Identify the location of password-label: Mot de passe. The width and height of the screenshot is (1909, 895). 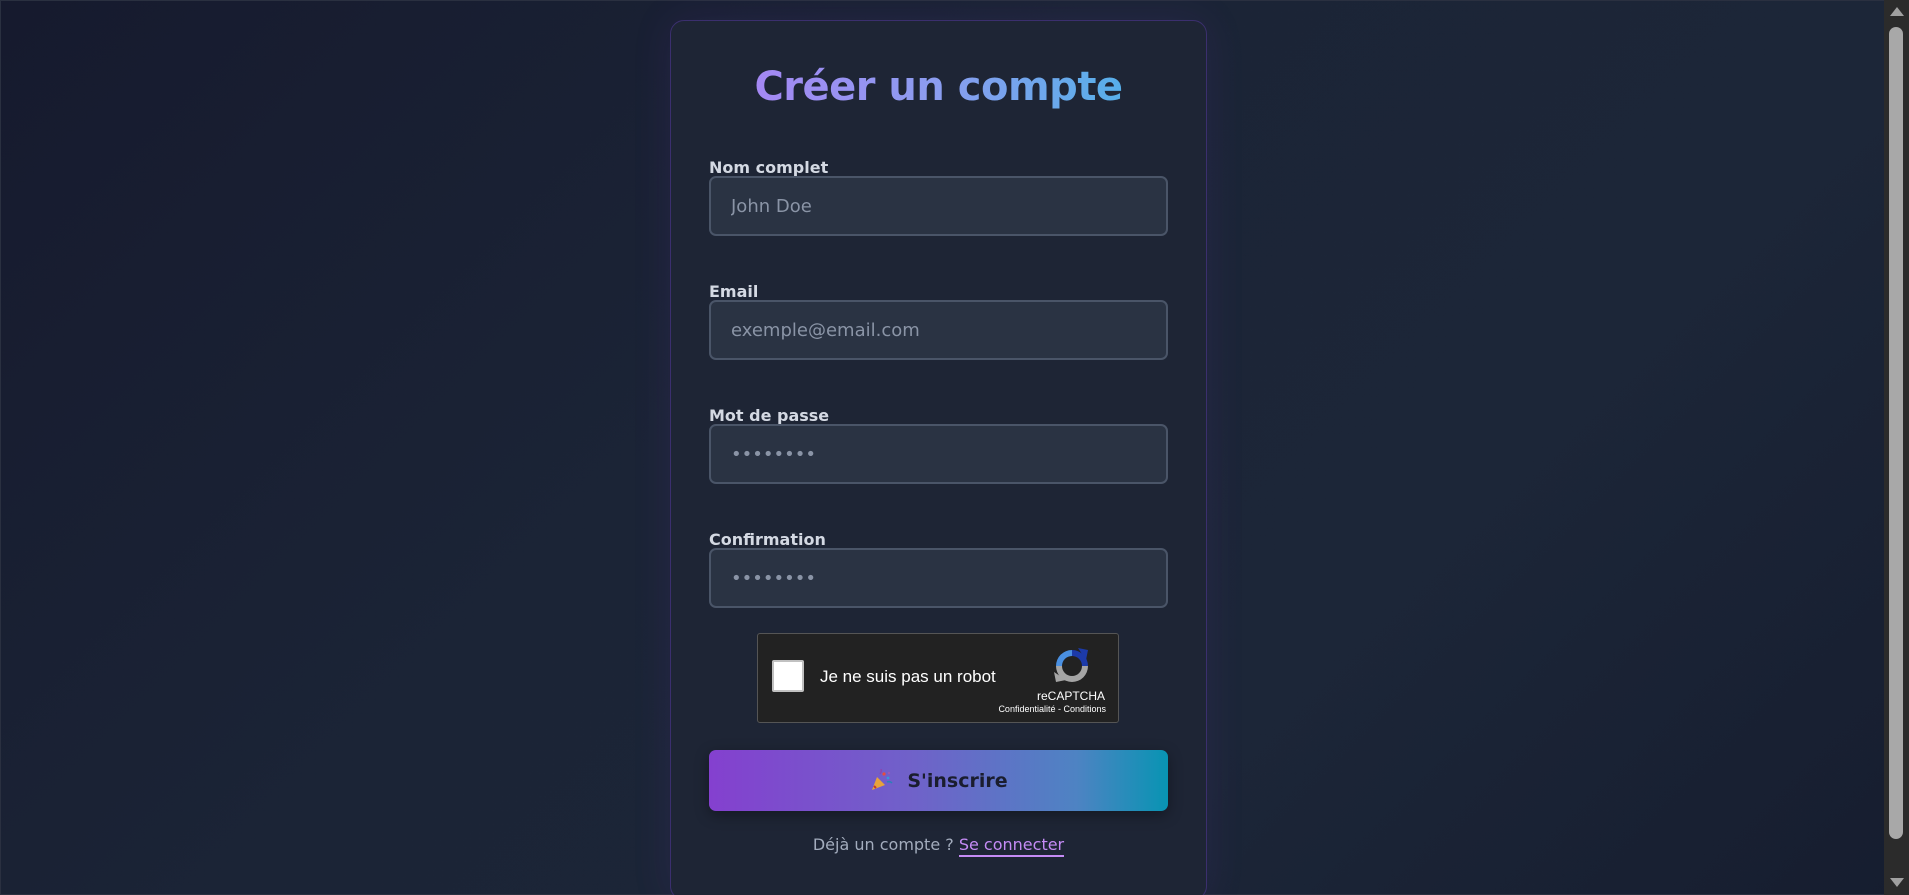
(769, 415).